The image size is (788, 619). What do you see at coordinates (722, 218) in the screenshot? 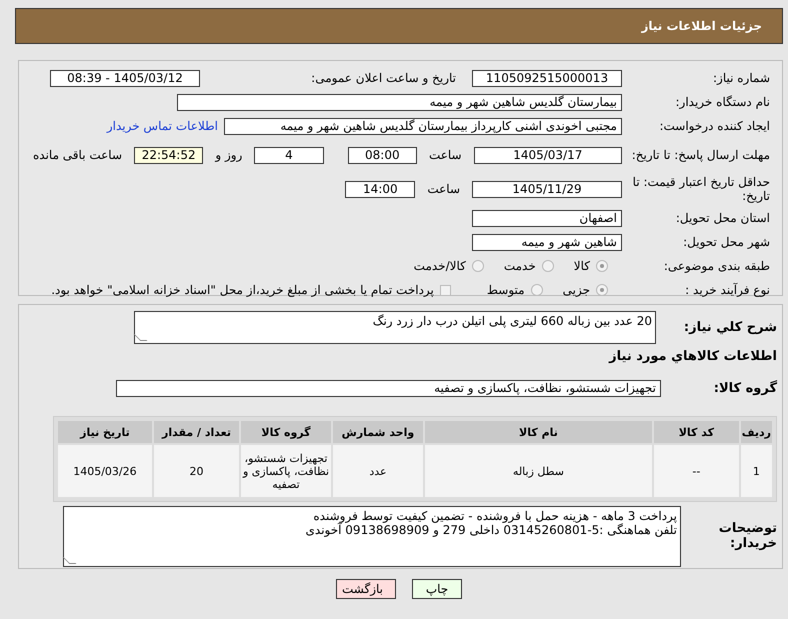
I see `field-label: استان محل تحویل:` at bounding box center [722, 218].